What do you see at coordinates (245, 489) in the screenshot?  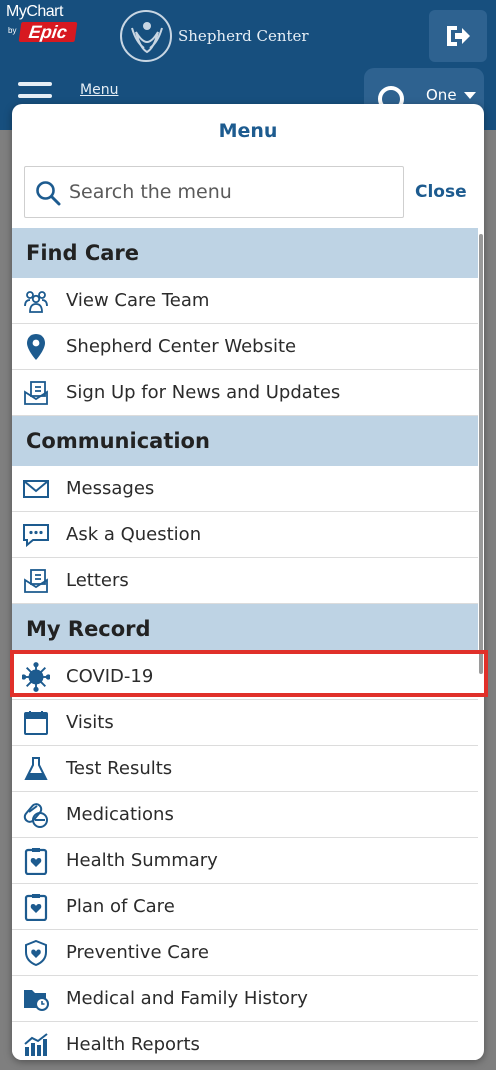 I see `menu-item-messages: Messages` at bounding box center [245, 489].